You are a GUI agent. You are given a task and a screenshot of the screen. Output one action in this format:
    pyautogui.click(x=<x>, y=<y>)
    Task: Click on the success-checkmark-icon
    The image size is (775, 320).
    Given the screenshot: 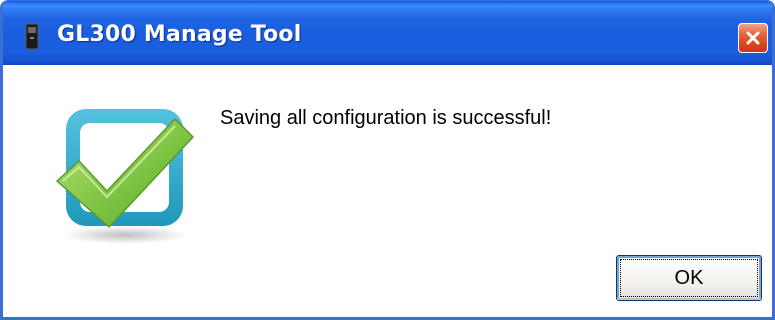 What is the action you would take?
    pyautogui.click(x=123, y=175)
    